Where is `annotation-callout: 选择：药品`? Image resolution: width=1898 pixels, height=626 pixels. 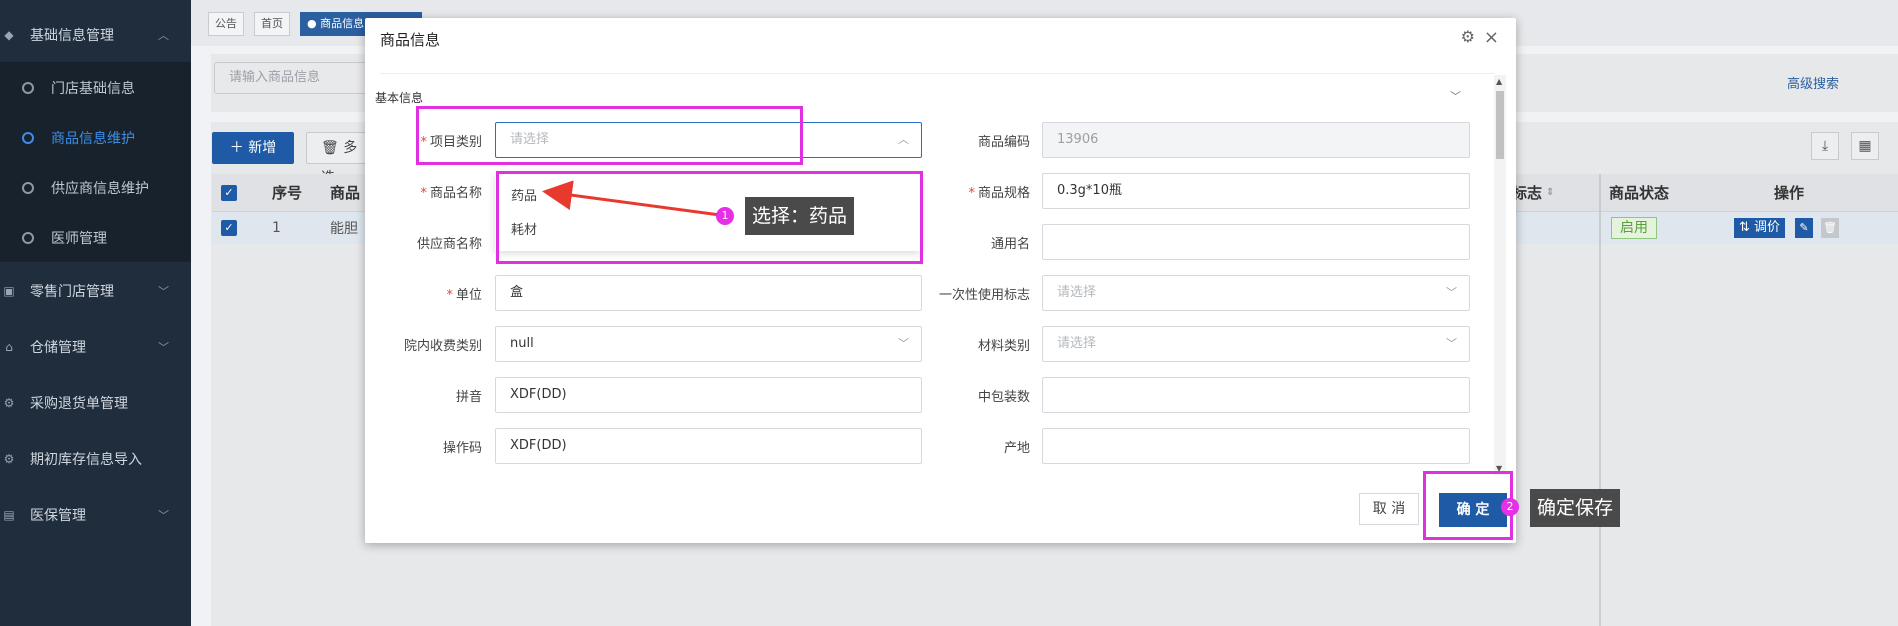 annotation-callout: 选择：药品 is located at coordinates (800, 216).